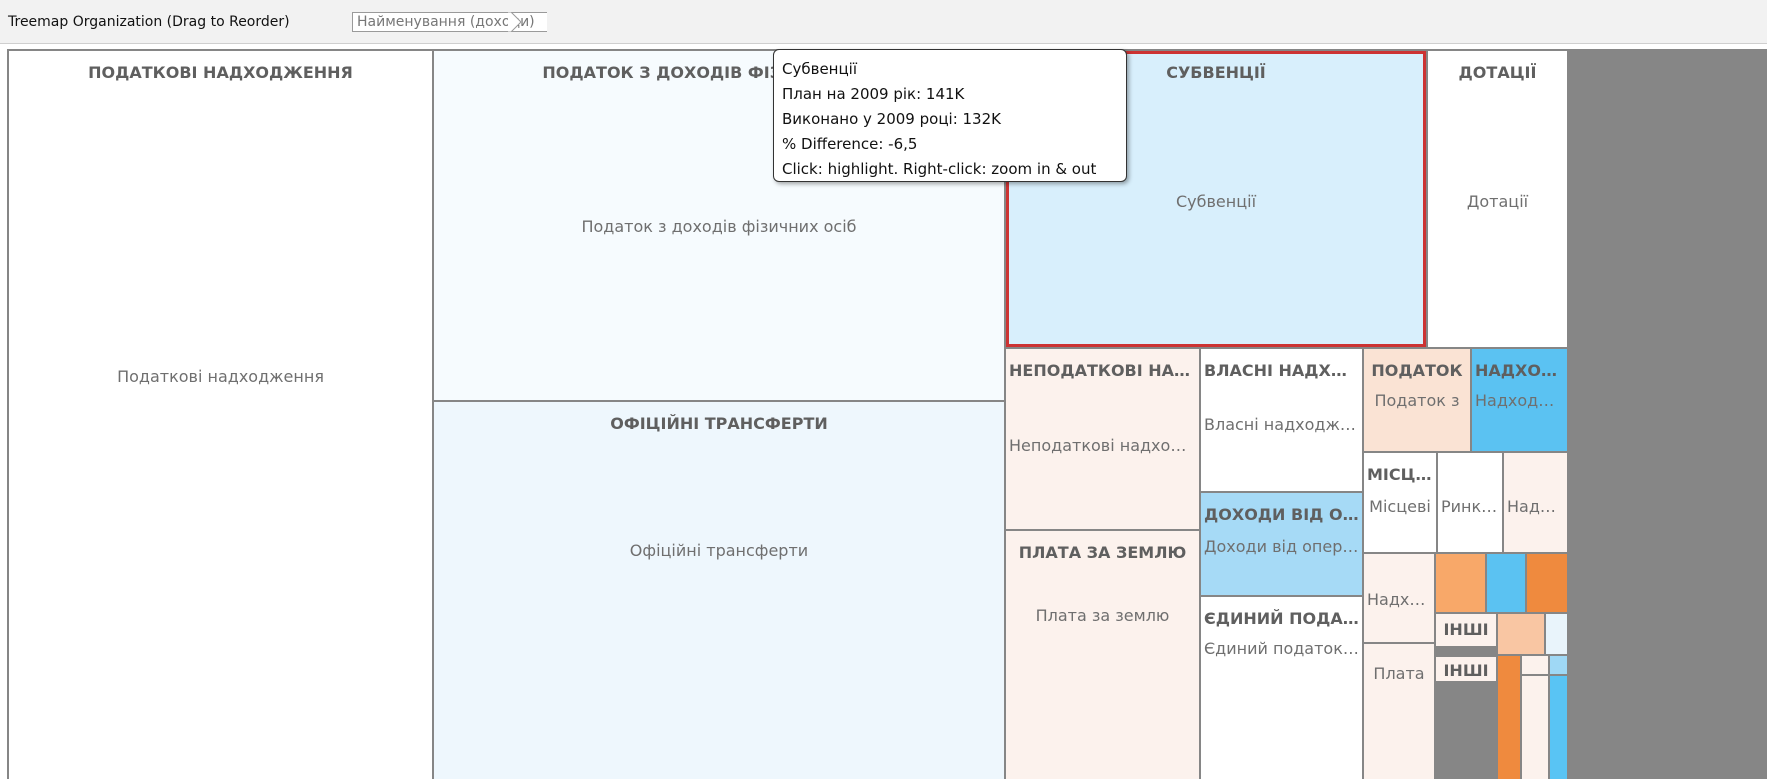 The height and width of the screenshot is (779, 1767). Describe the element at coordinates (1283, 618) in the screenshot. I see `cell-header: ЄДИНИЙ ПОДАТОК` at that location.